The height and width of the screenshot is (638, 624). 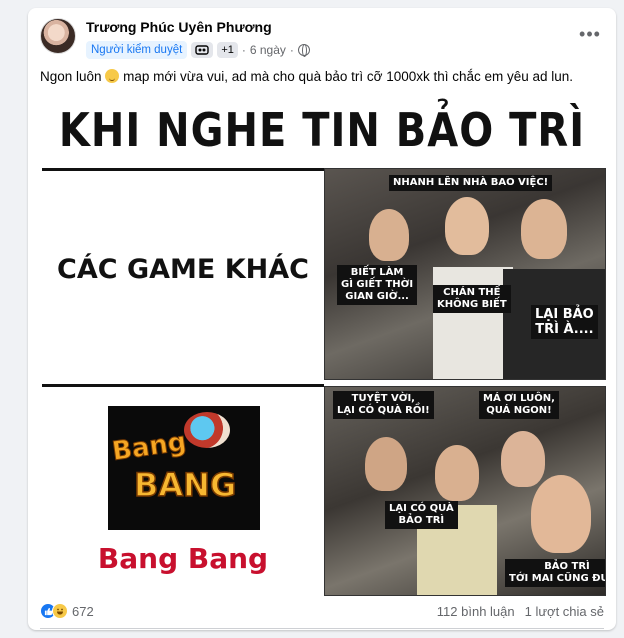 I want to click on reactions-summary: 672, so click(x=67, y=611).